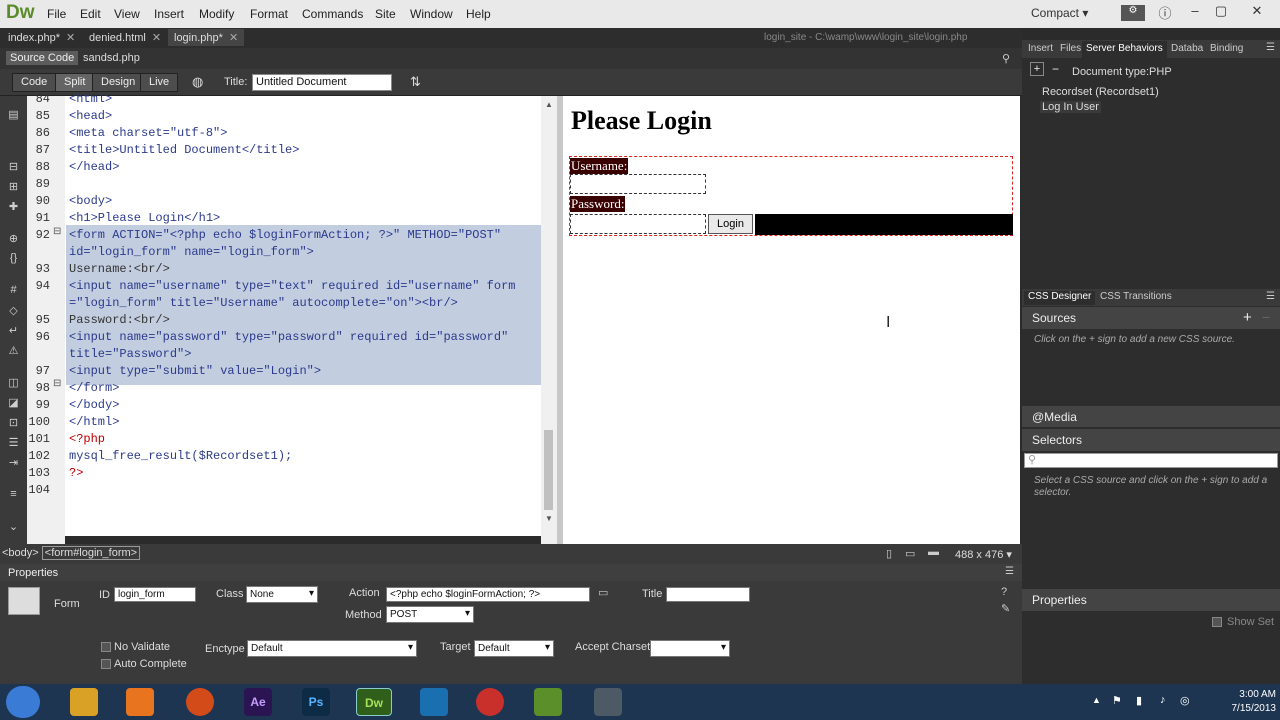 This screenshot has height=720, width=1280. I want to click on tab-insert: Insert, so click(1040, 50).